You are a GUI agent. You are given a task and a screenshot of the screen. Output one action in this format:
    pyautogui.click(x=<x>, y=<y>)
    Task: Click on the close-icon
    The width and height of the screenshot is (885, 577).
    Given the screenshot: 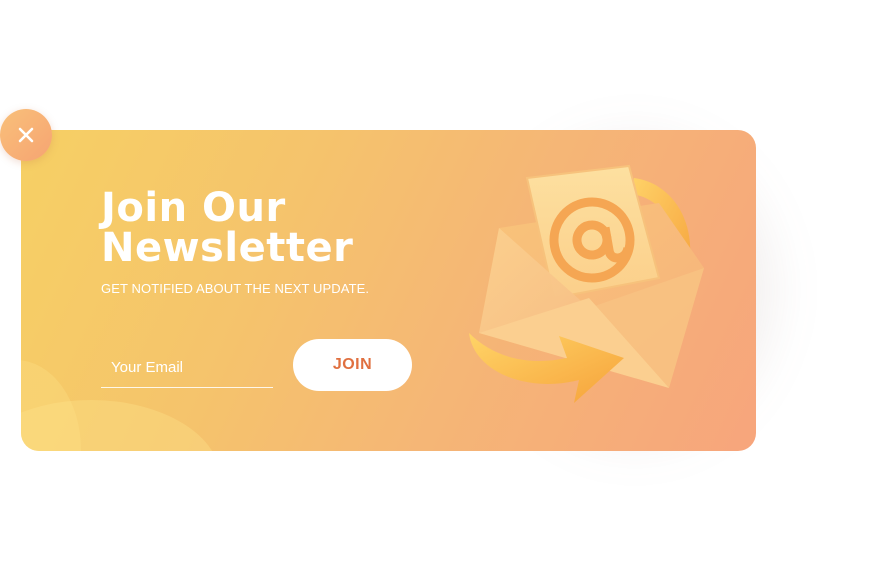 What is the action you would take?
    pyautogui.click(x=26, y=135)
    